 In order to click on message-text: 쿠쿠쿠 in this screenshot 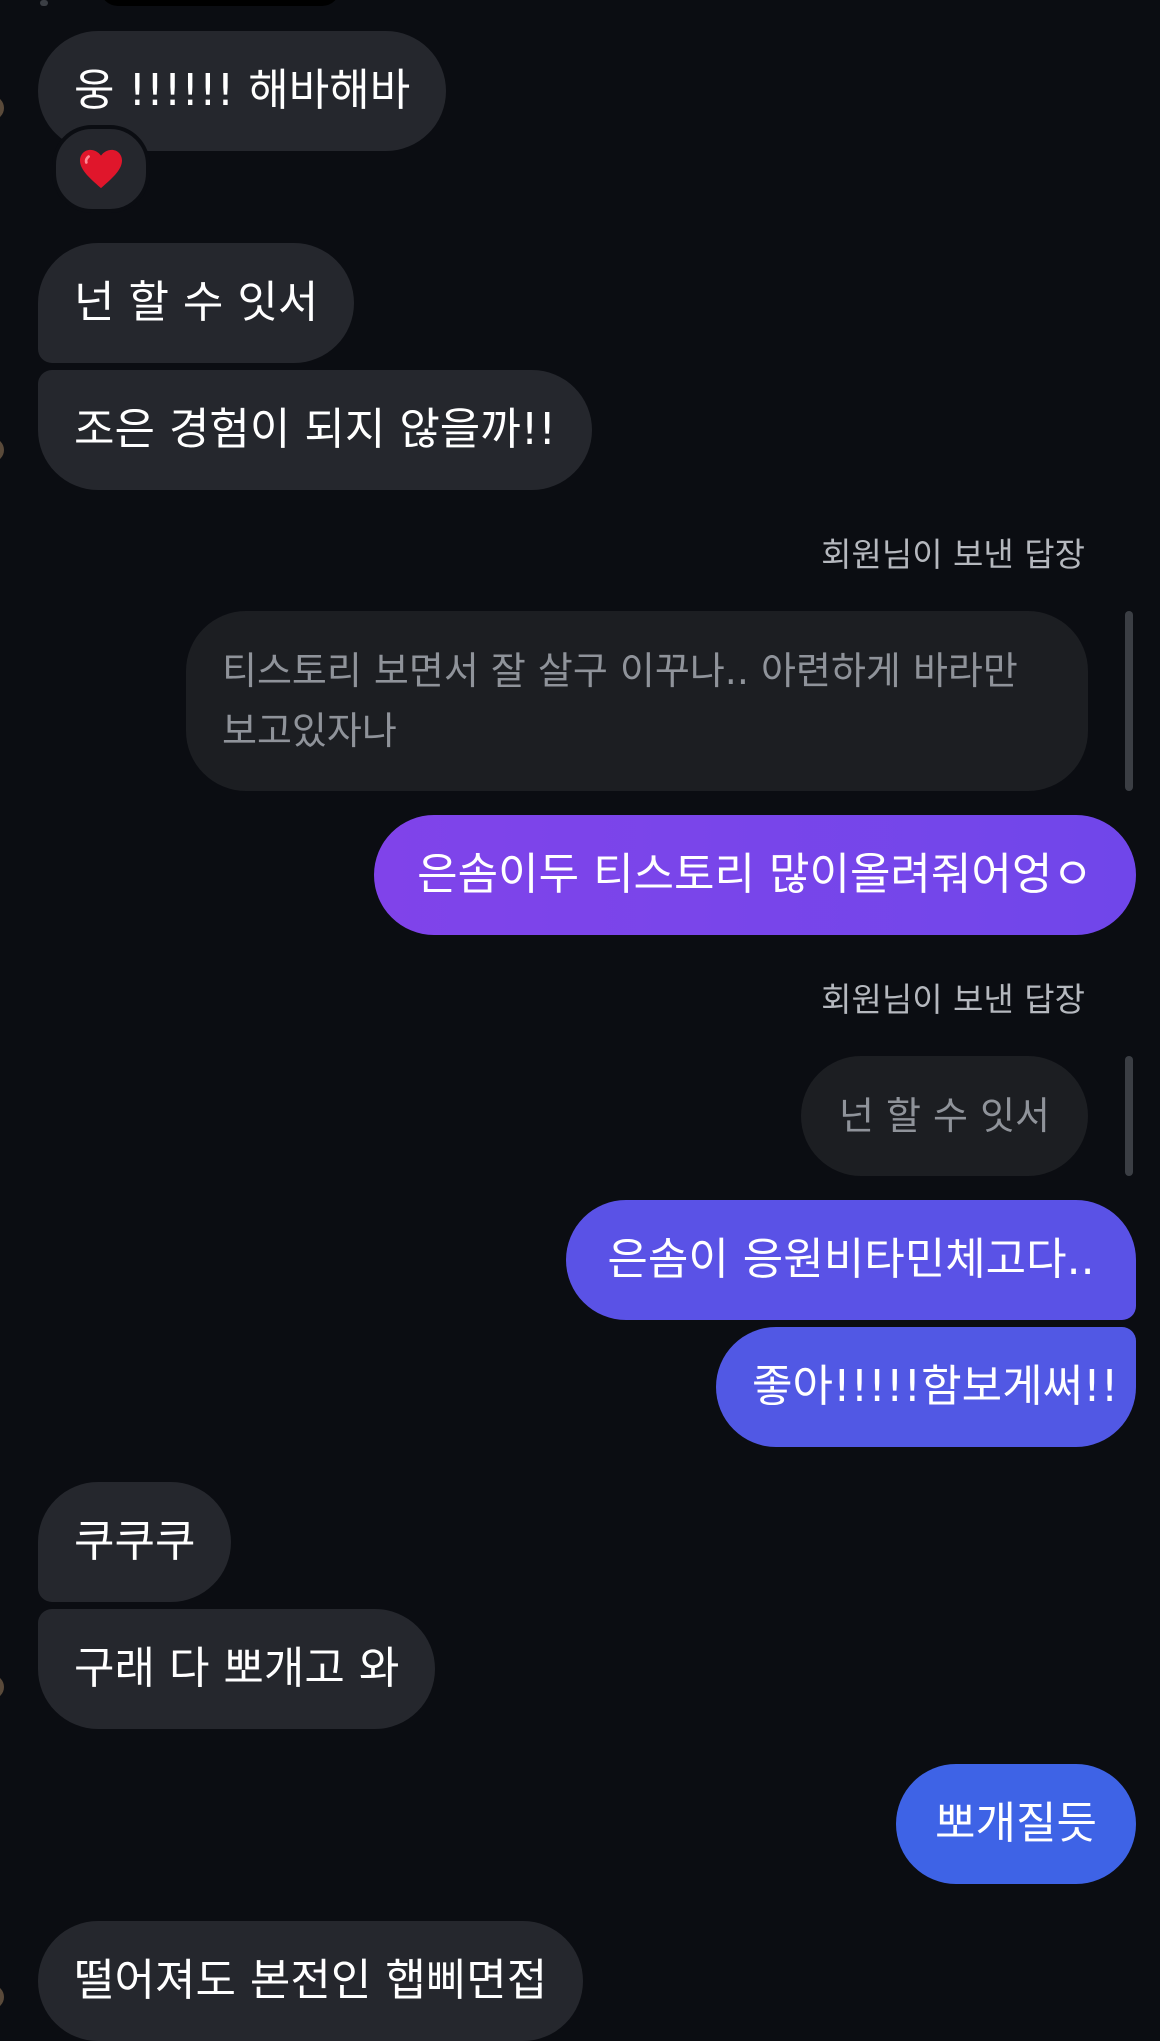, I will do `click(135, 1541)`.